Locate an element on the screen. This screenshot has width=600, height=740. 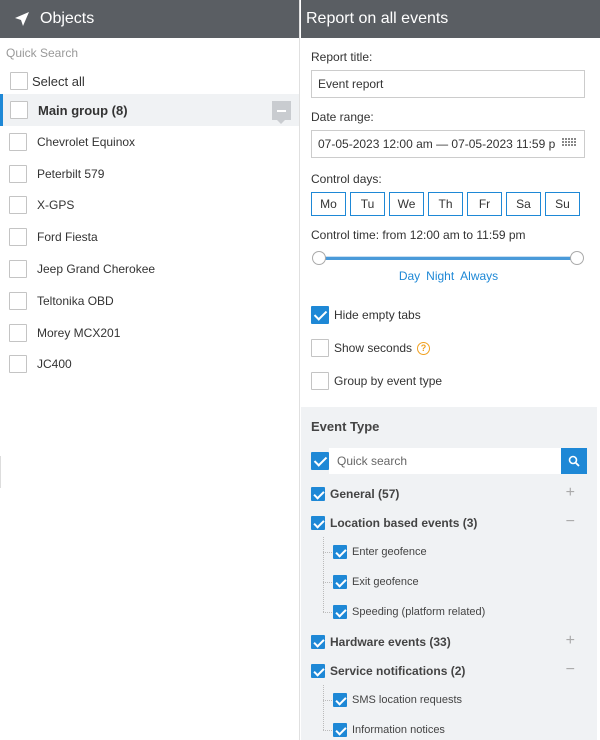
control-days-label: Control days: is located at coordinates (346, 179).